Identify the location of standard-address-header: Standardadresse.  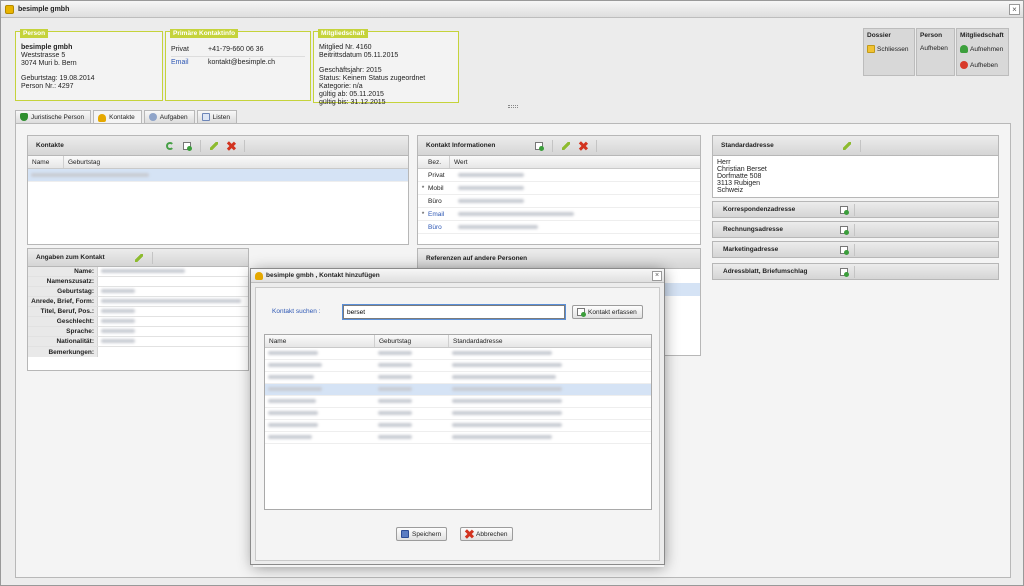
(855, 146).